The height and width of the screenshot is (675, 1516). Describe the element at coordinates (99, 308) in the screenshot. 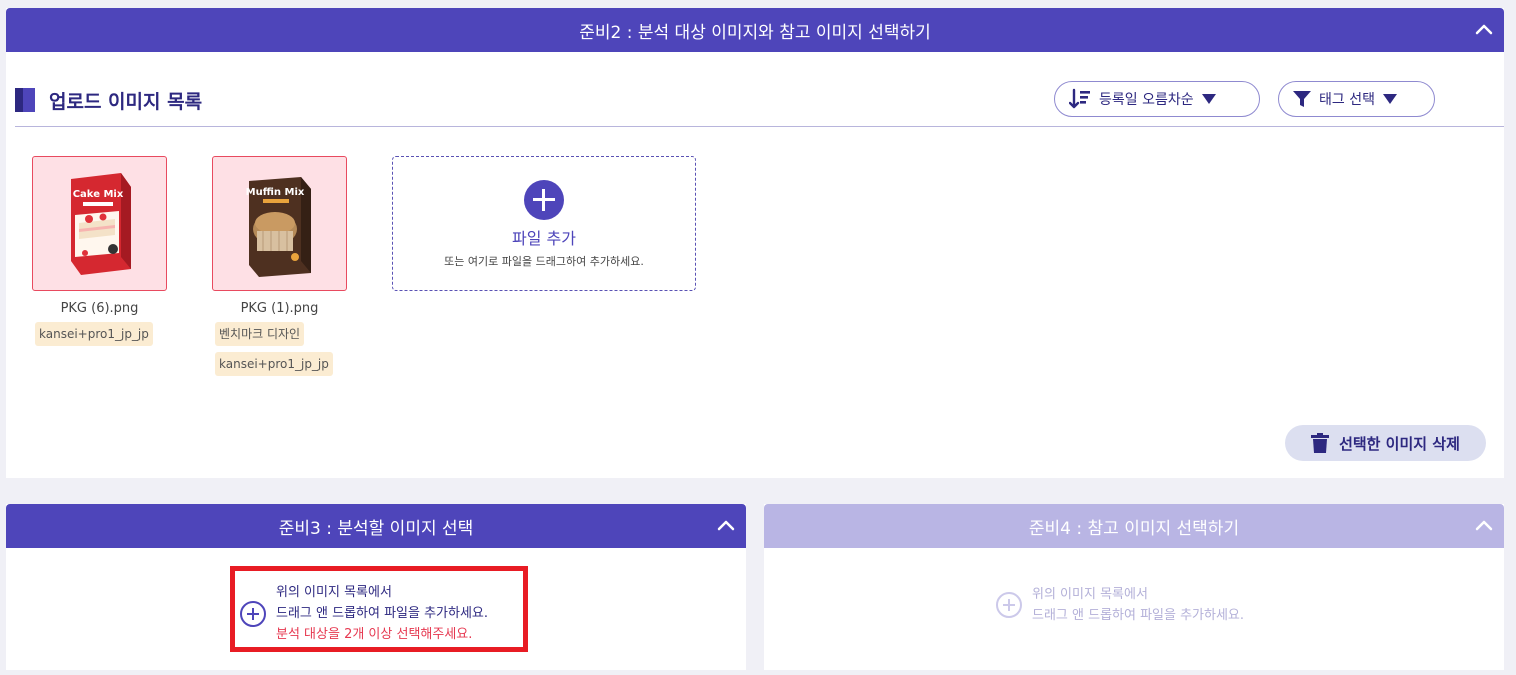

I see `image-filename: PKG (6).png` at that location.